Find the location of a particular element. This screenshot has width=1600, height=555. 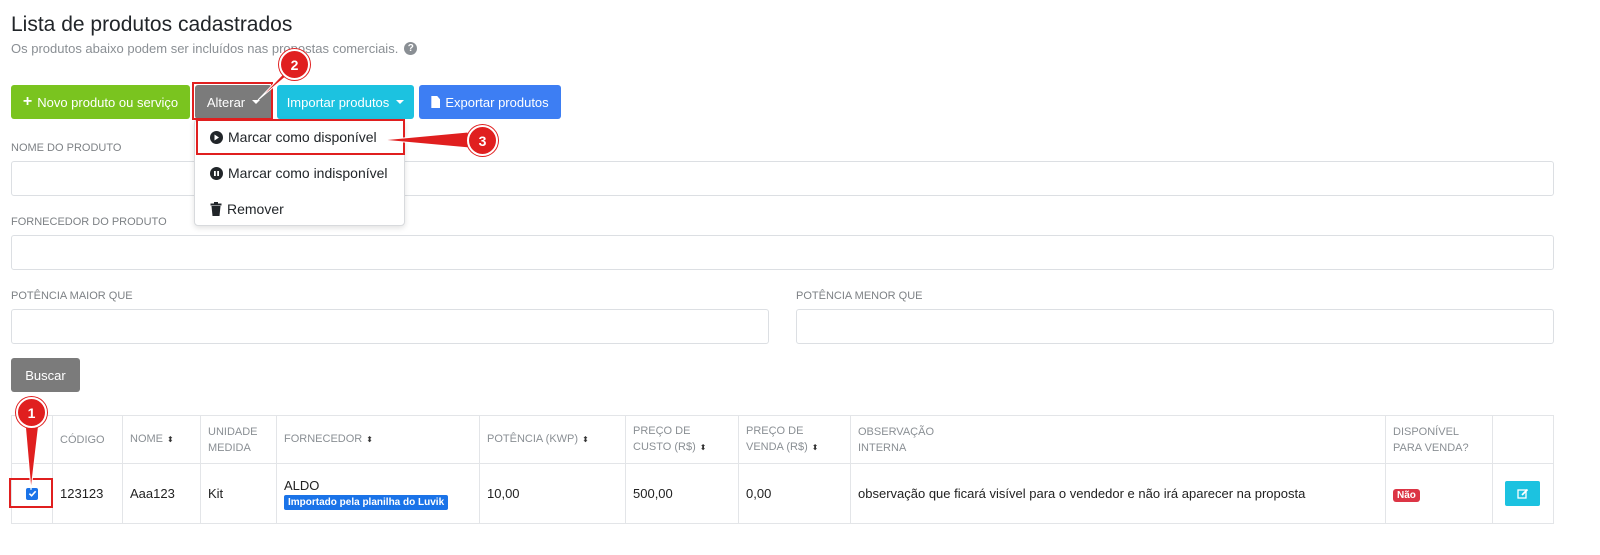

alter-dropdown-button: Alterar is located at coordinates (233, 102).